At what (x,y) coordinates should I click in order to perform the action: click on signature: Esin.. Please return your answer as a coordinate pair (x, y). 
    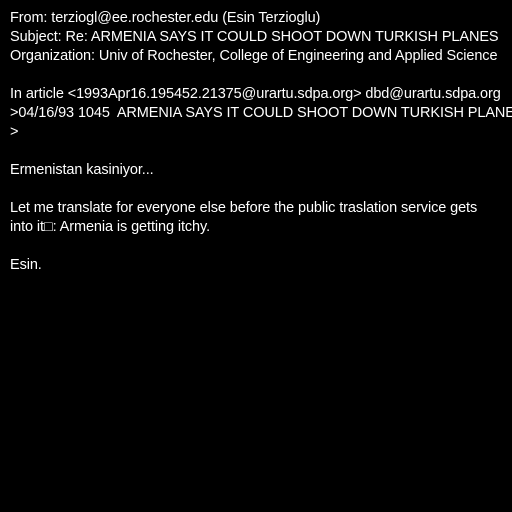
    Looking at the image, I should click on (26, 265).